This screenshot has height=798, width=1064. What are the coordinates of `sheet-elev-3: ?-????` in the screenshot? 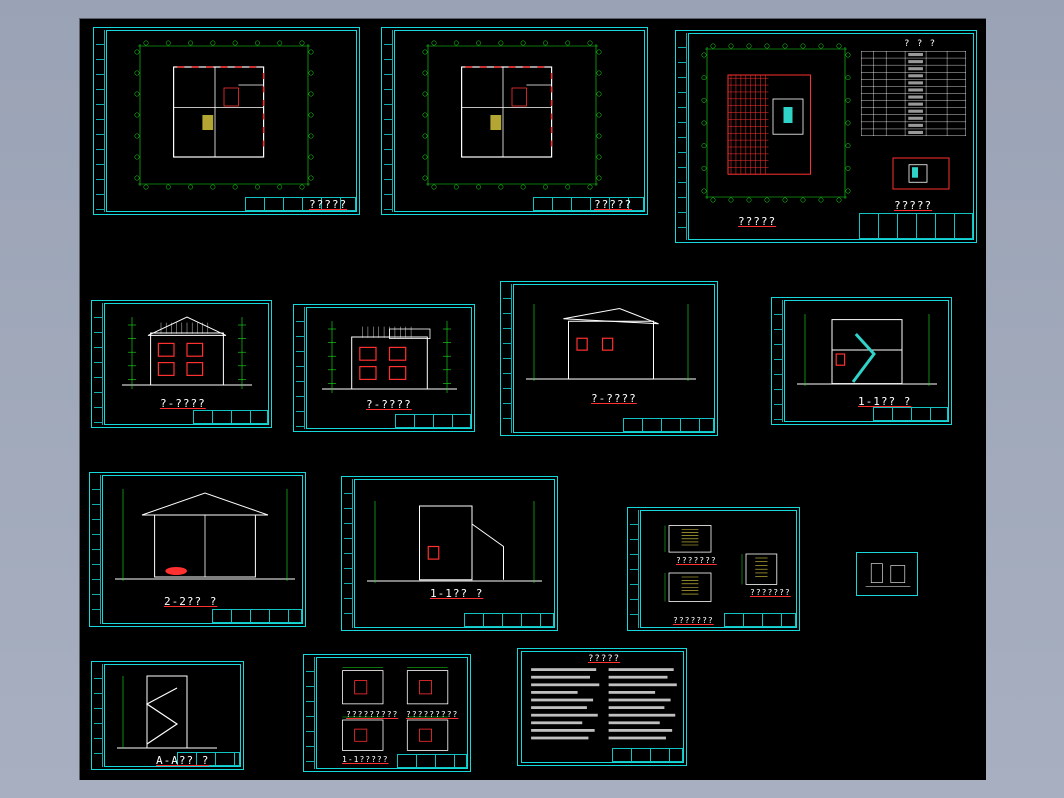 It's located at (609, 358).